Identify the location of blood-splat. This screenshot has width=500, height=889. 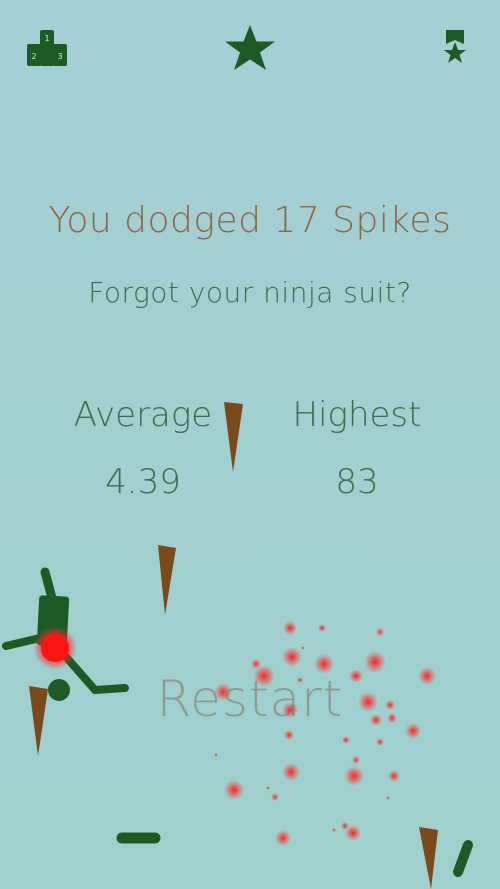
(55, 648).